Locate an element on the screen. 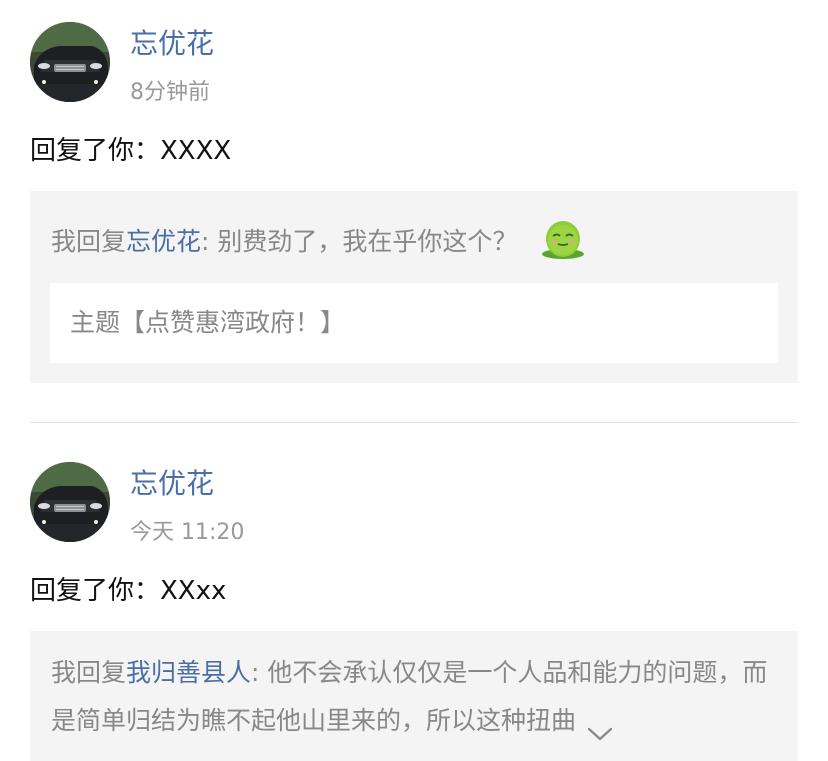 The height and width of the screenshot is (761, 828). quoted-reply: 我回复忘优花: 别费劲了，我在乎你这个？ is located at coordinates (319, 243).